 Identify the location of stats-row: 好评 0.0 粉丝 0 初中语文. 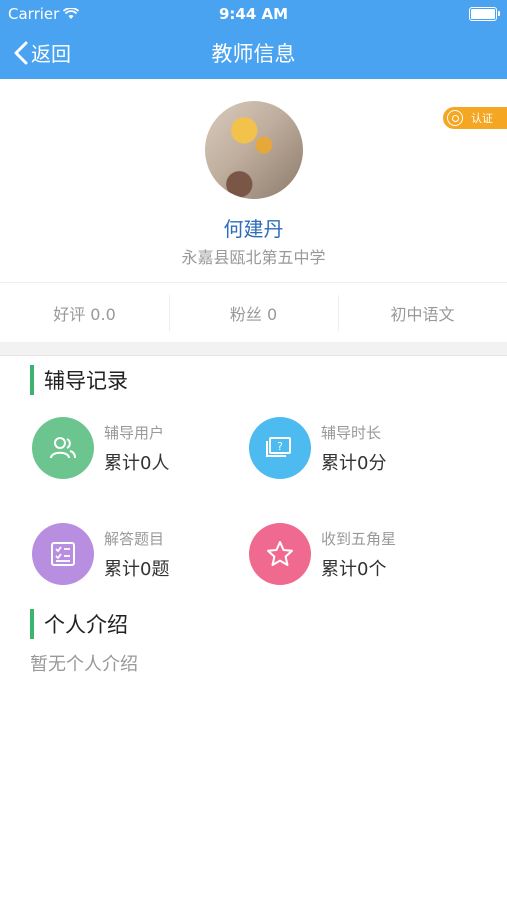
(253, 312).